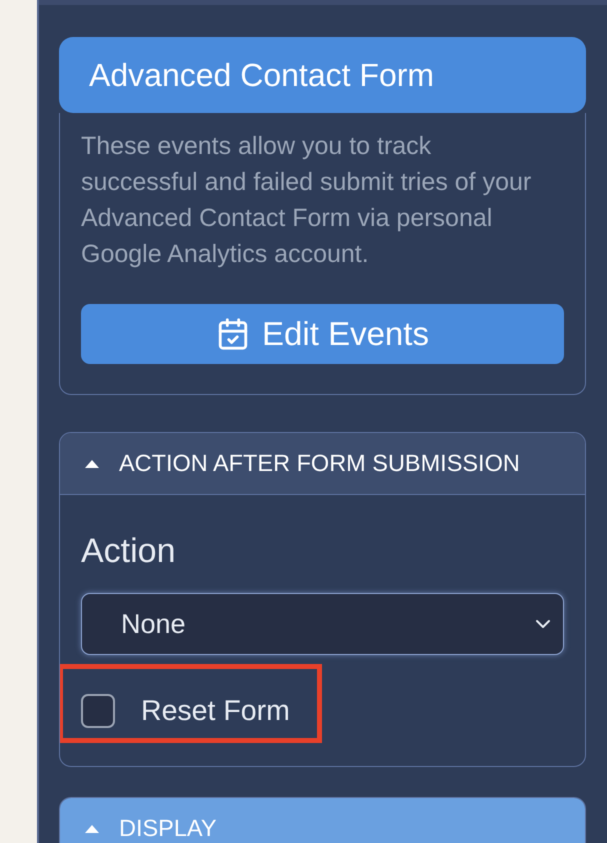 This screenshot has width=607, height=843. I want to click on checkbox-label: Reset Form, so click(215, 711).